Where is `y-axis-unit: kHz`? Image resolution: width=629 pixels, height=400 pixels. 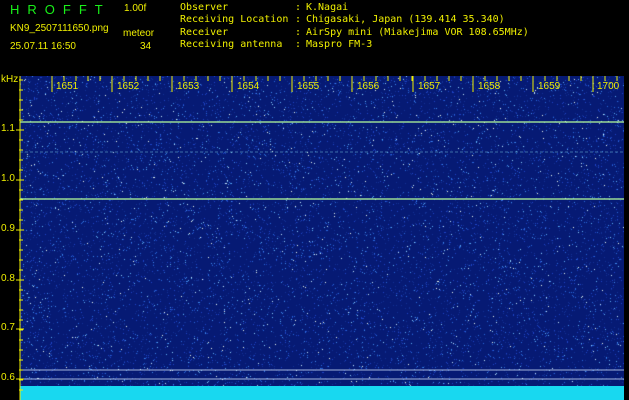
y-axis-unit: kHz is located at coordinates (10, 79).